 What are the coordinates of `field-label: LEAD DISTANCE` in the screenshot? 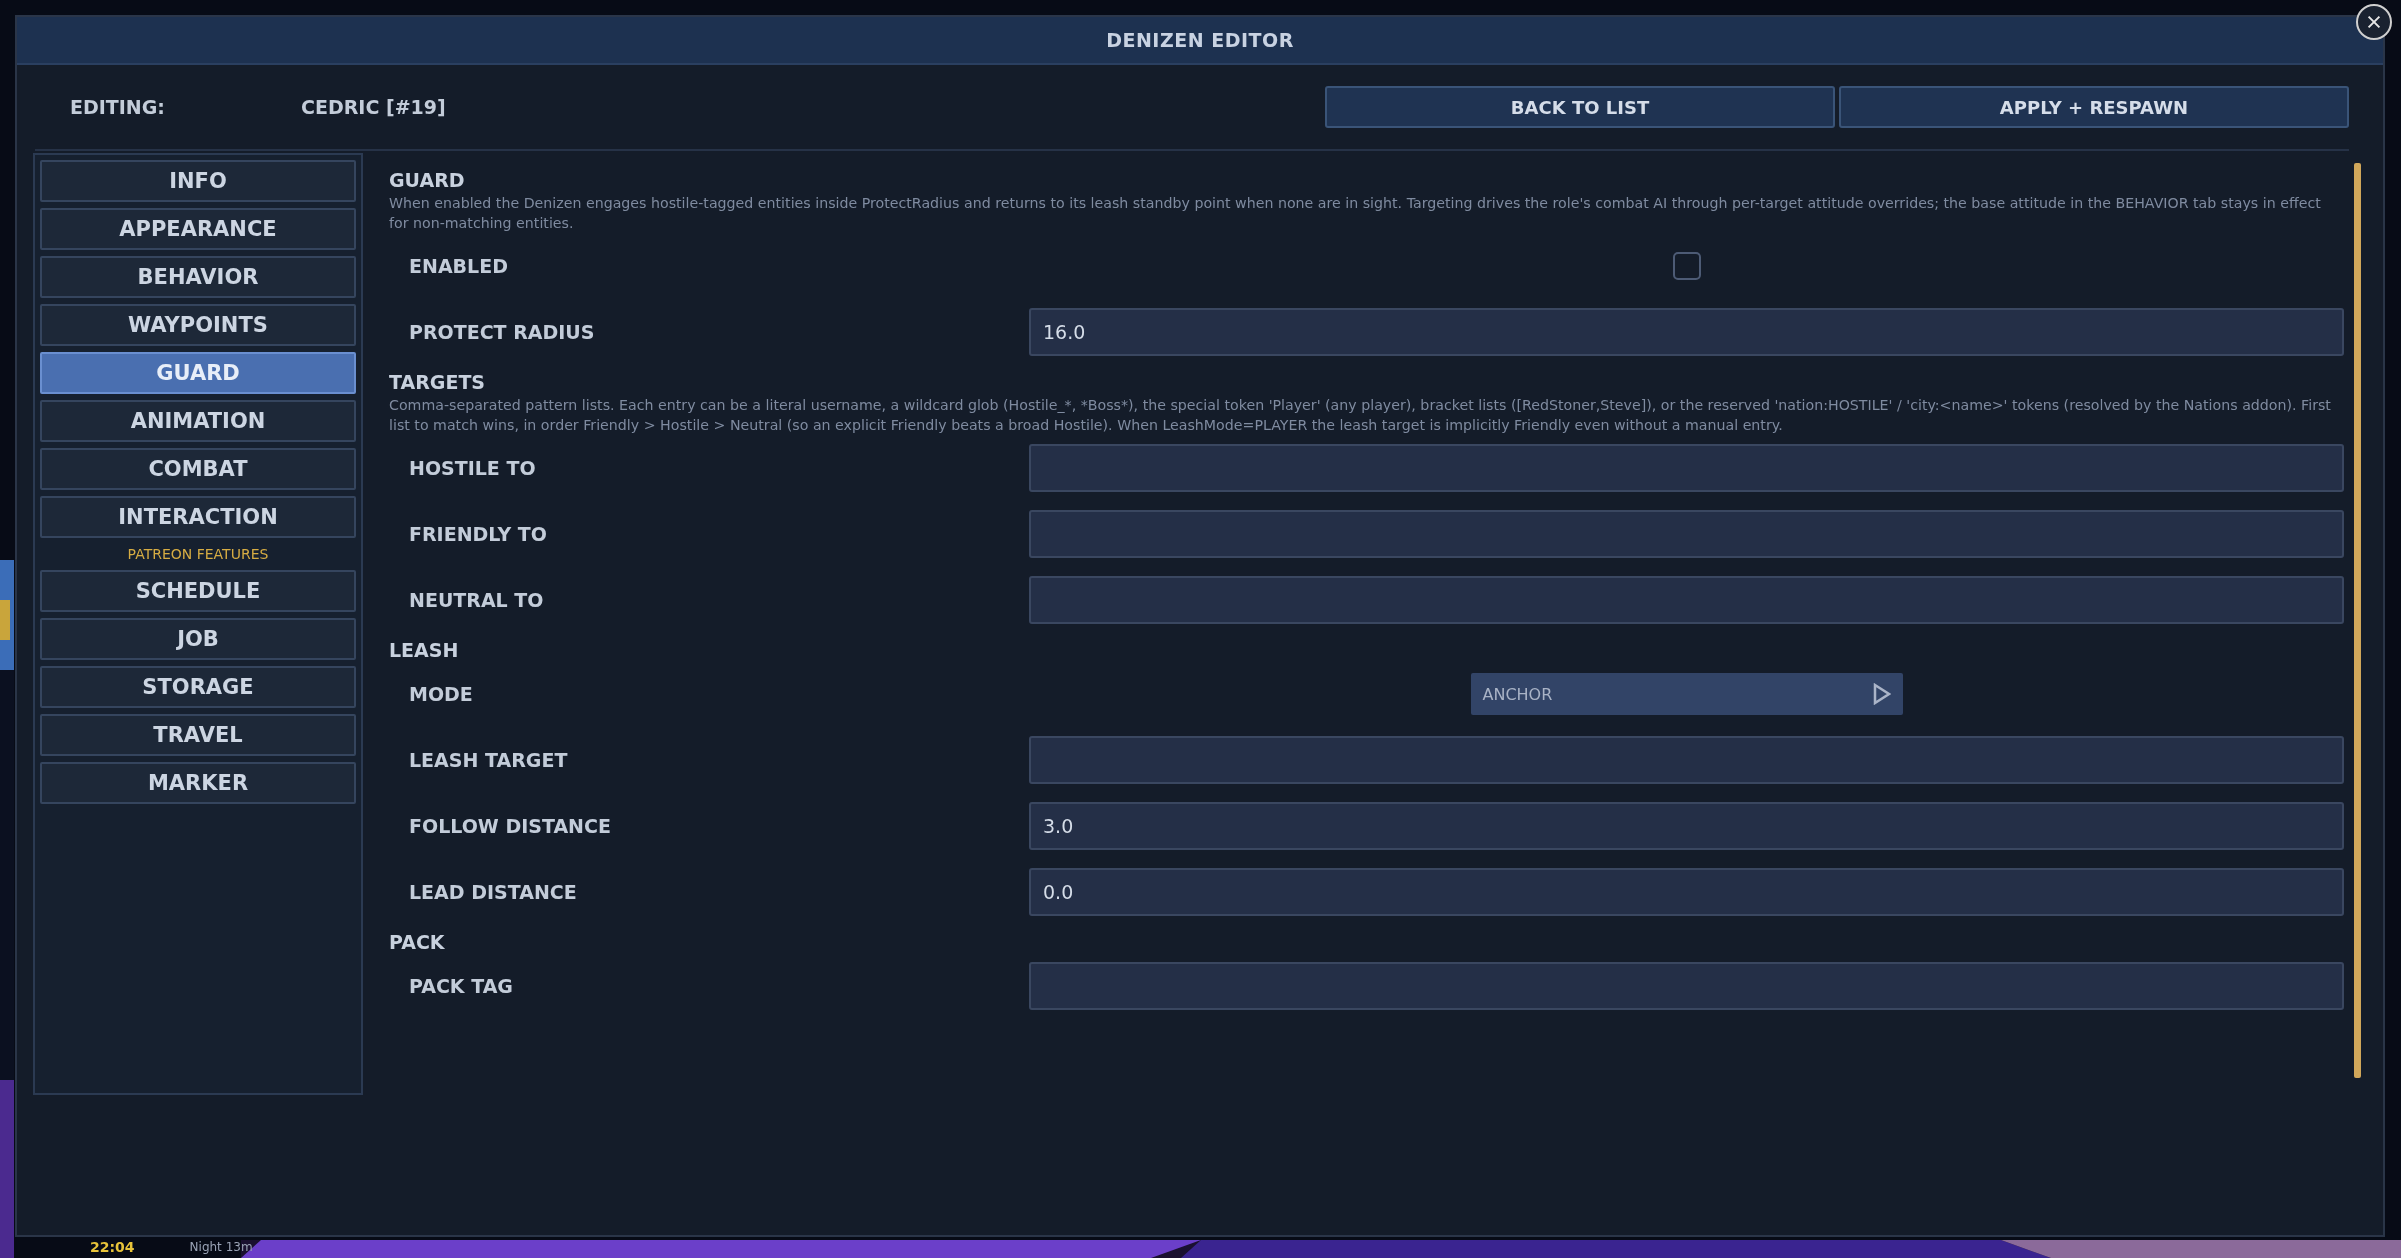 It's located at (493, 892).